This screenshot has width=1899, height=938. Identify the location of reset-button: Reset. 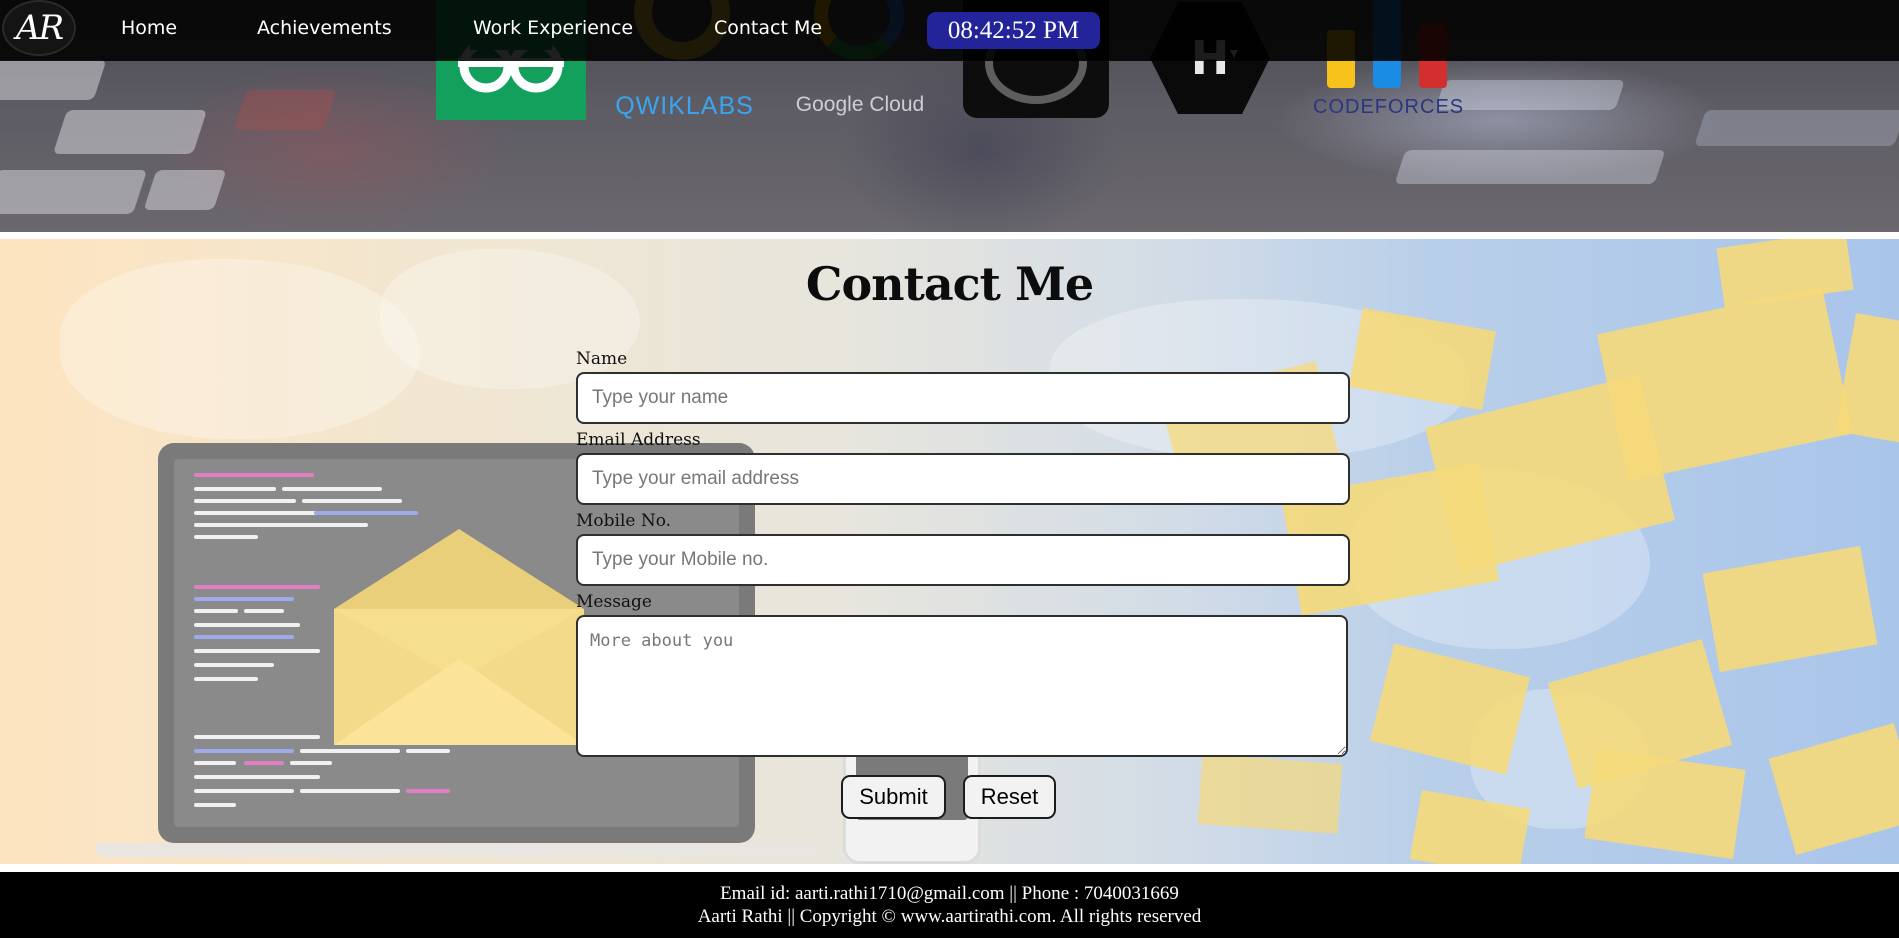
(1009, 797).